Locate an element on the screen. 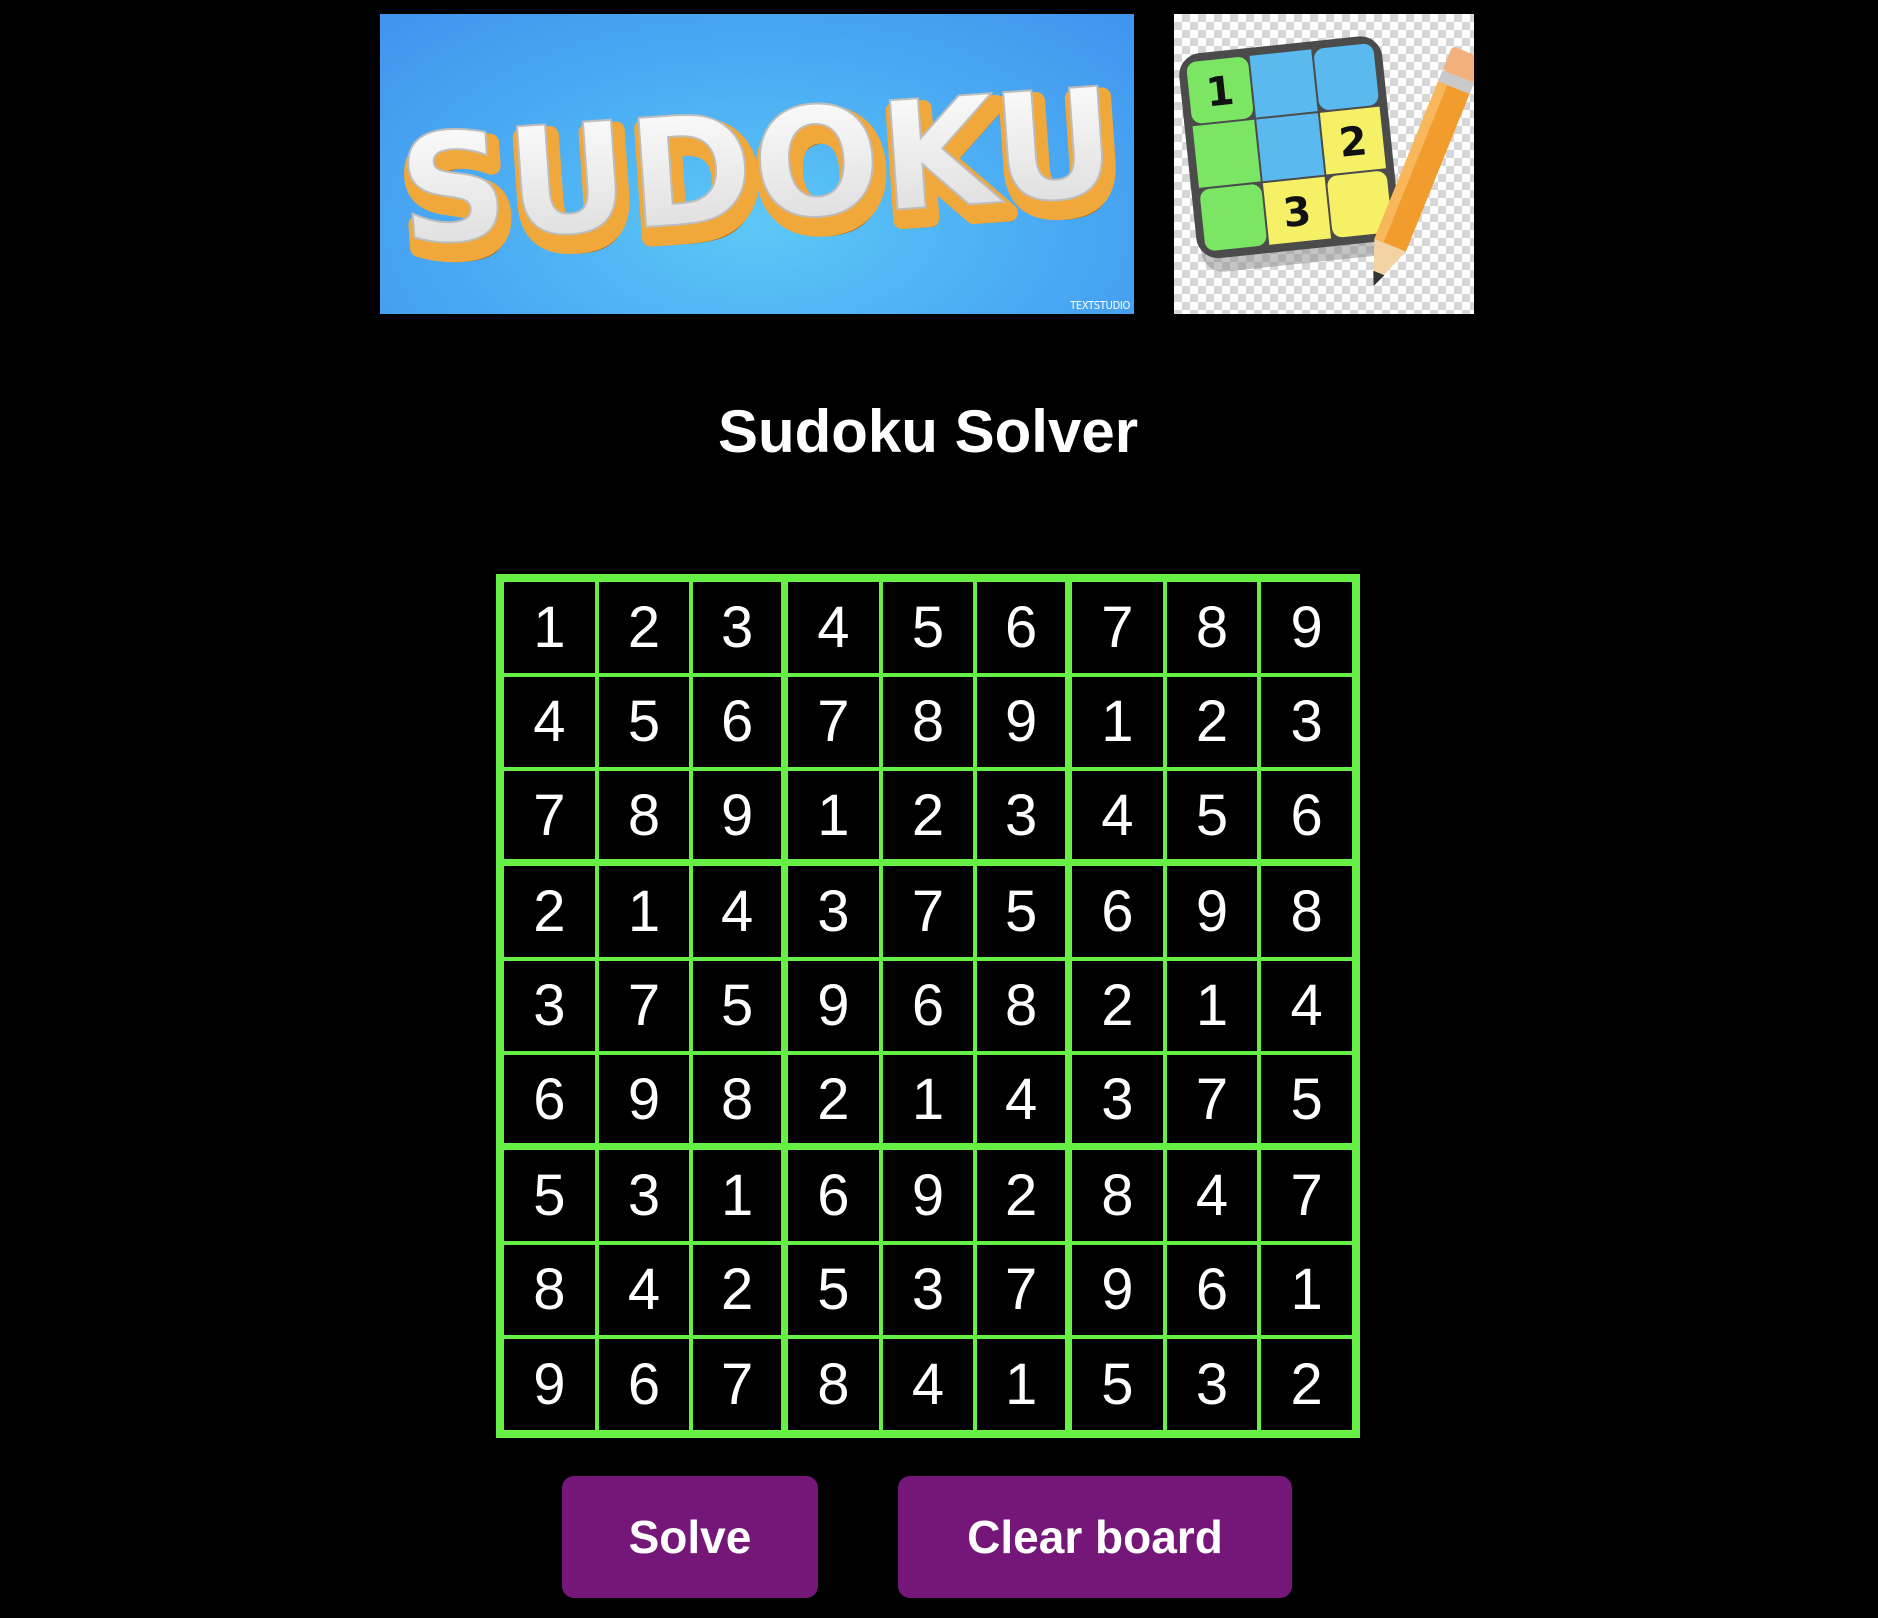 Image resolution: width=1878 pixels, height=1618 pixels. clear-board-button: Clear board is located at coordinates (1095, 1537).